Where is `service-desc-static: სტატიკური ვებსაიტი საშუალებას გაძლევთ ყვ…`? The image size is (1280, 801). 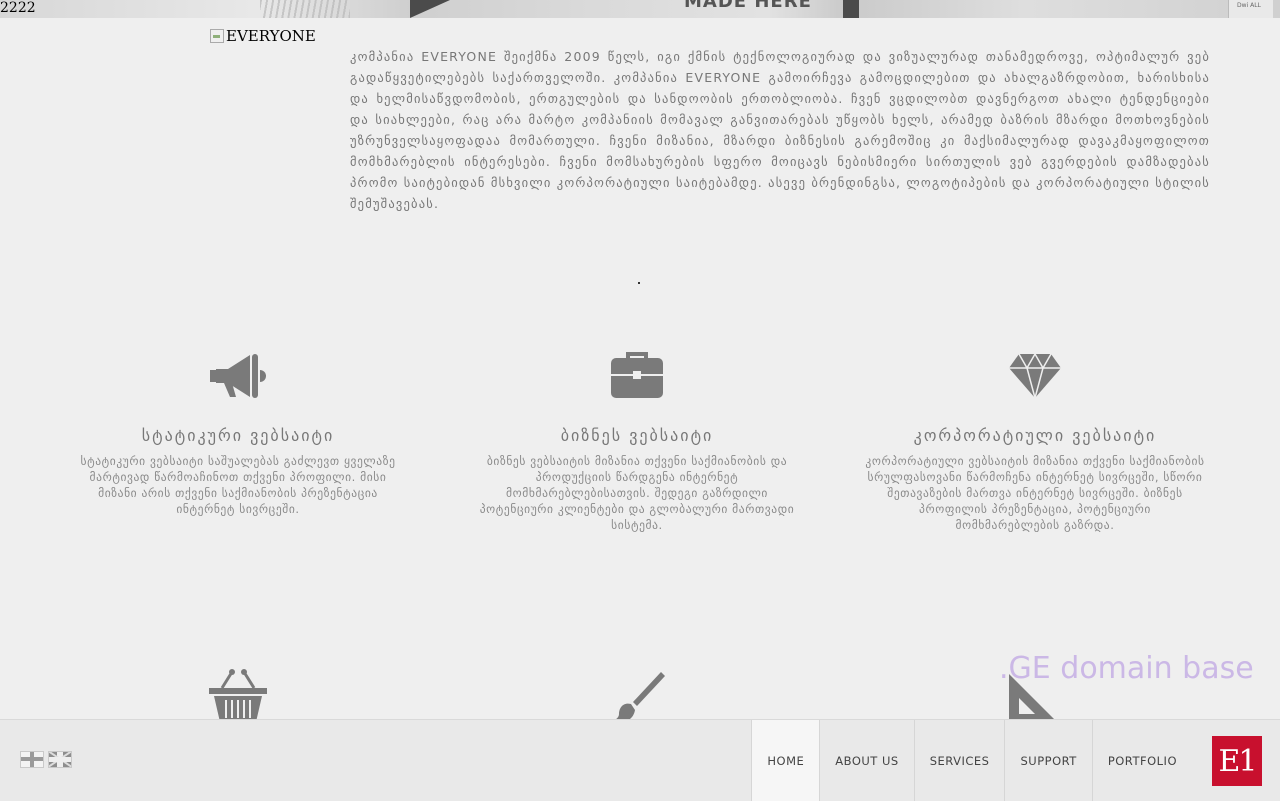
service-desc-static: სტატიკური ვებსაიტი საშუალებას გაძლევთ ყვ… is located at coordinates (238, 485).